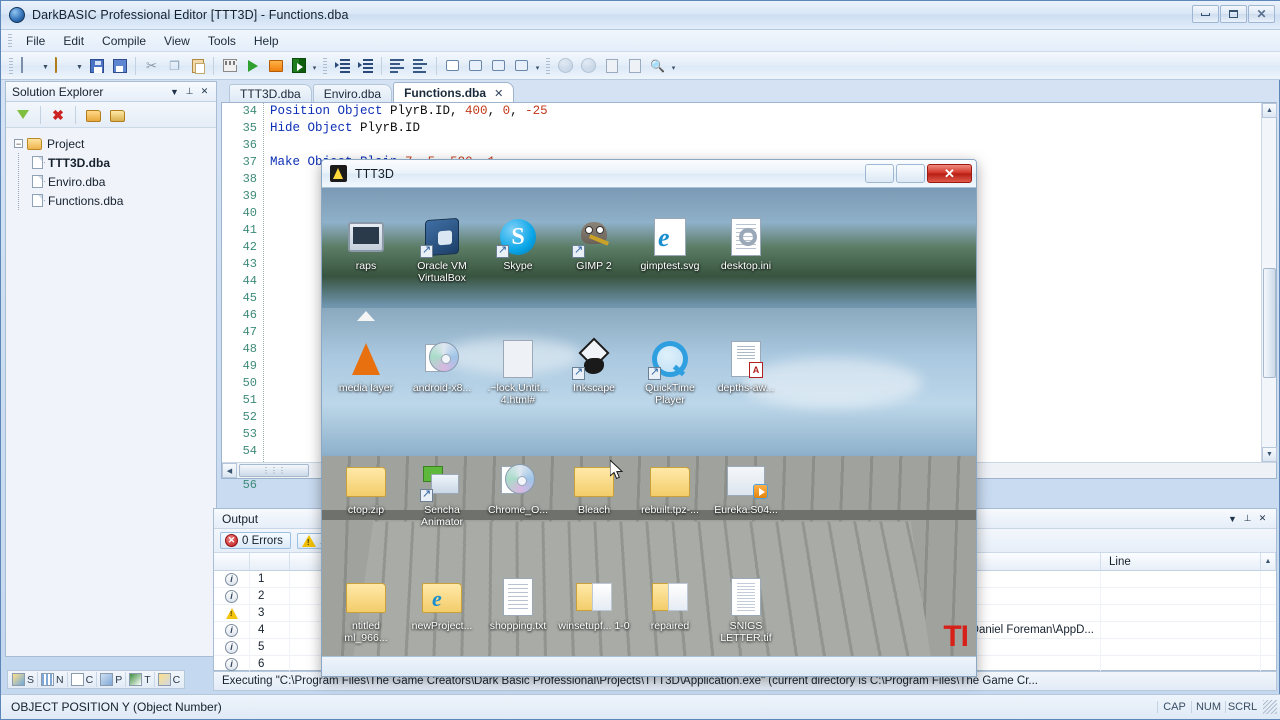  What do you see at coordinates (475, 65) in the screenshot?
I see `next-bookmark-icon` at bounding box center [475, 65].